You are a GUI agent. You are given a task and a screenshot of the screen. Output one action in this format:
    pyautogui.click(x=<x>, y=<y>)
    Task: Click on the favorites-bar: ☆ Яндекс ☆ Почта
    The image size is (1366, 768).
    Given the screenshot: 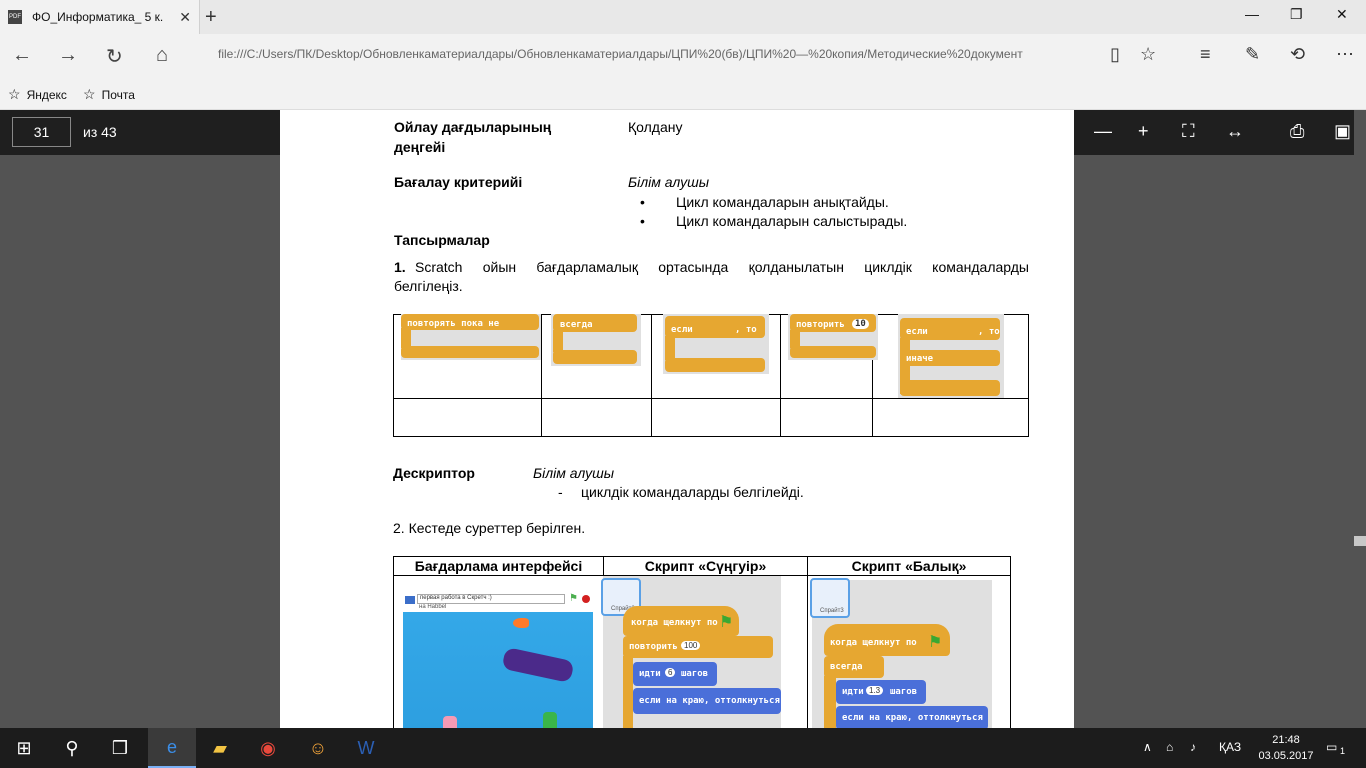 What is the action you would take?
    pyautogui.click(x=683, y=94)
    